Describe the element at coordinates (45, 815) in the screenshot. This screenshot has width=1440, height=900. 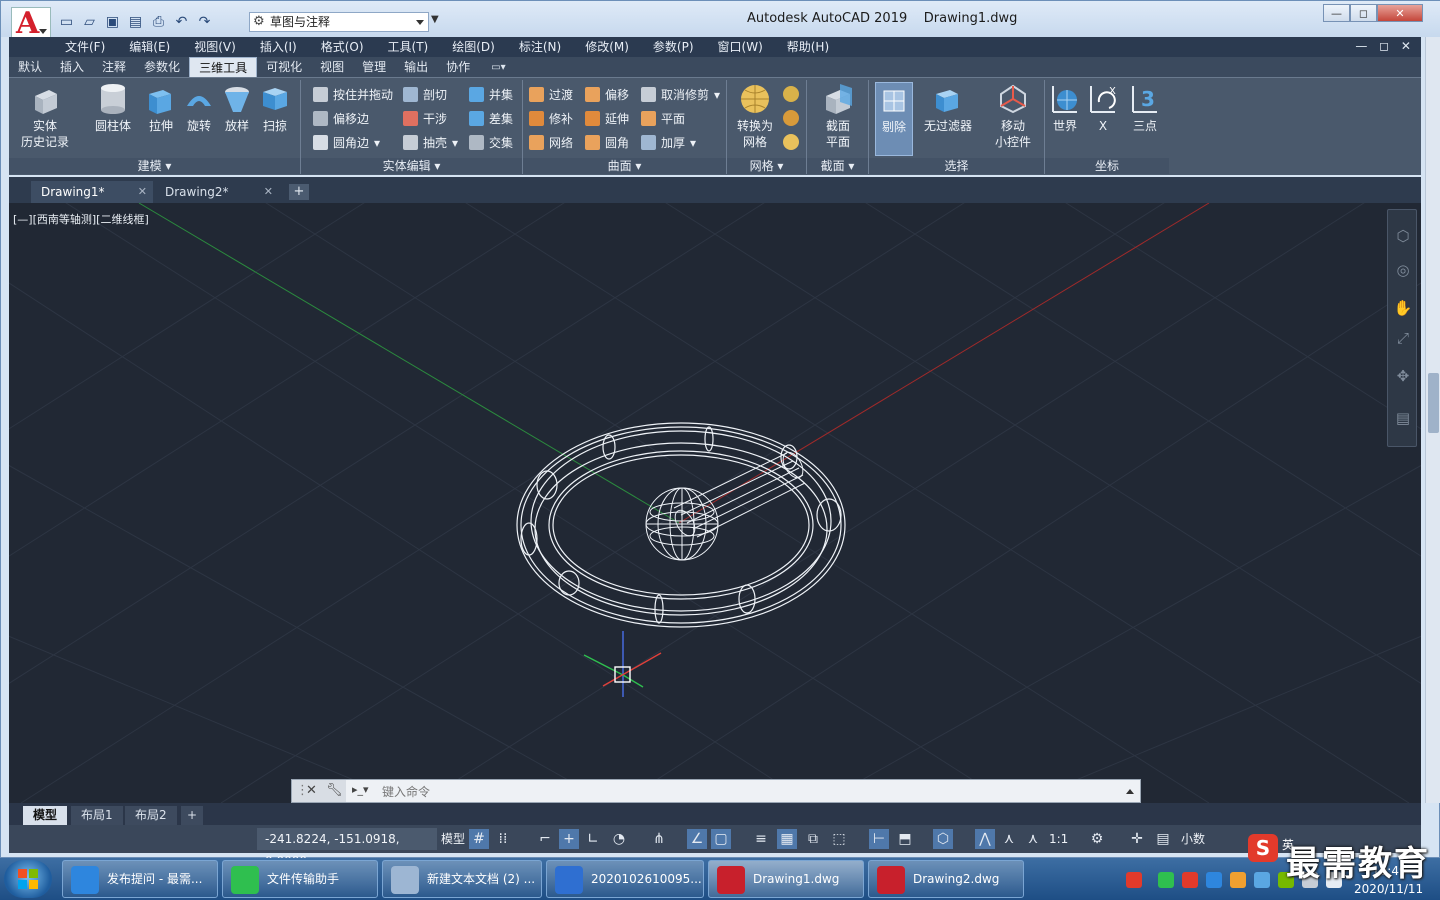
I see `tab-model: 模型` at that location.